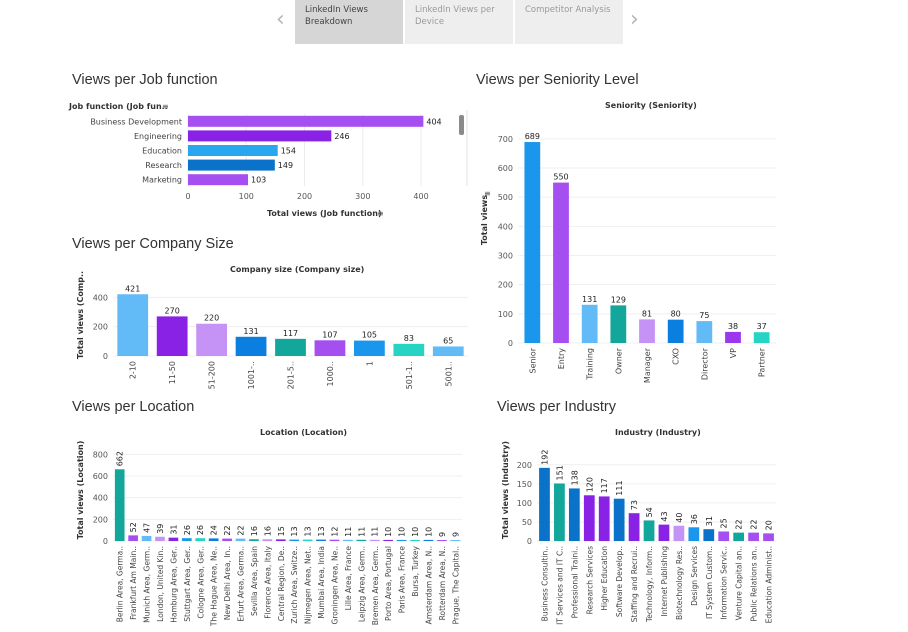 The width and height of the screenshot is (908, 632). What do you see at coordinates (120, 584) in the screenshot?
I see `location-category-label: Berlin Area, Germa..` at bounding box center [120, 584].